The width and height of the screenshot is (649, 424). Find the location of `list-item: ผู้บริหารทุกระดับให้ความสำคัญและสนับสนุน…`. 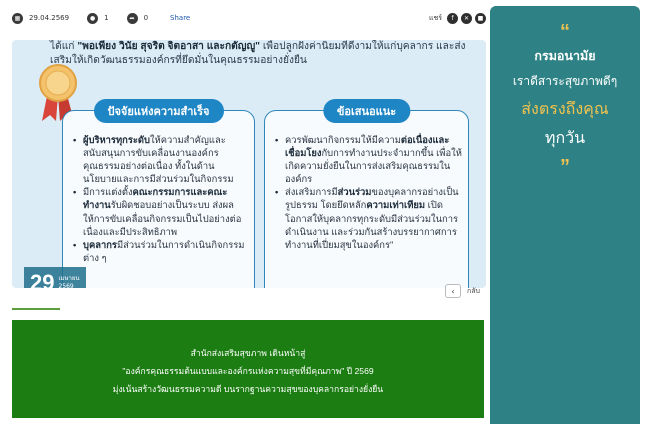

list-item: ผู้บริหารทุกระดับให้ความสำคัญและสนับสนุน… is located at coordinates (160, 159).